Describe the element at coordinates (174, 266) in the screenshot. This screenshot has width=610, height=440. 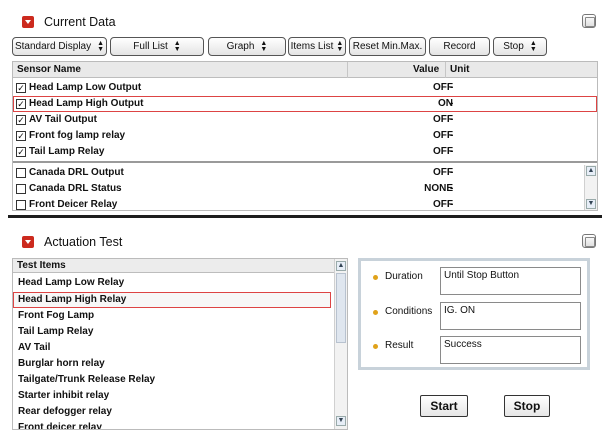
I see `test-items-header: Test Items` at that location.